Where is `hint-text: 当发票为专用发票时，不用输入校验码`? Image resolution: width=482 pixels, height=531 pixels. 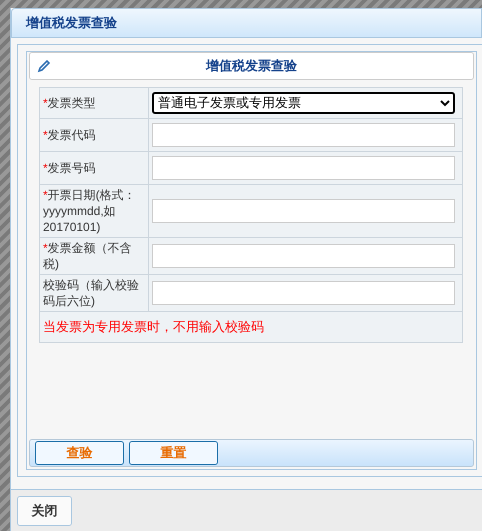
hint-text: 当发票为专用发票时，不用输入校验码 is located at coordinates (251, 327).